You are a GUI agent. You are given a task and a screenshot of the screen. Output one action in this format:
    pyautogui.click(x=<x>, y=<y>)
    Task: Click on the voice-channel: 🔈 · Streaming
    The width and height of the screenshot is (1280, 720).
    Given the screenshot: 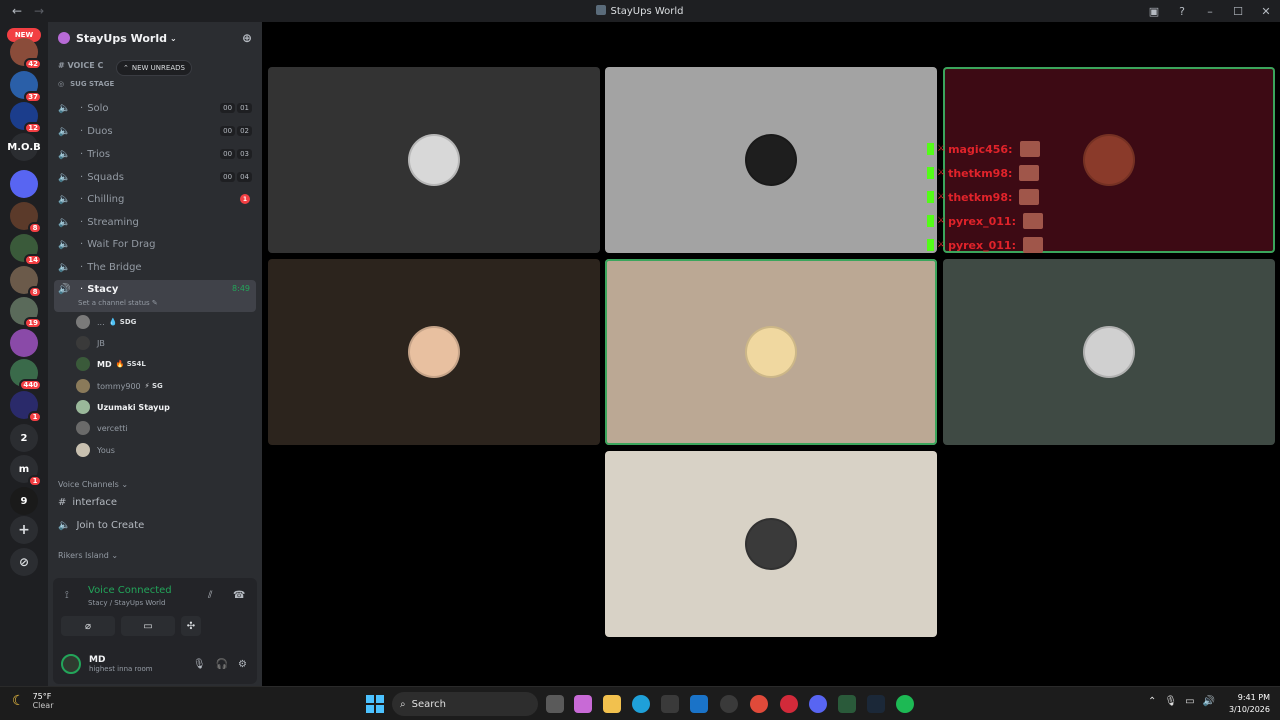 What is the action you would take?
    pyautogui.click(x=155, y=222)
    